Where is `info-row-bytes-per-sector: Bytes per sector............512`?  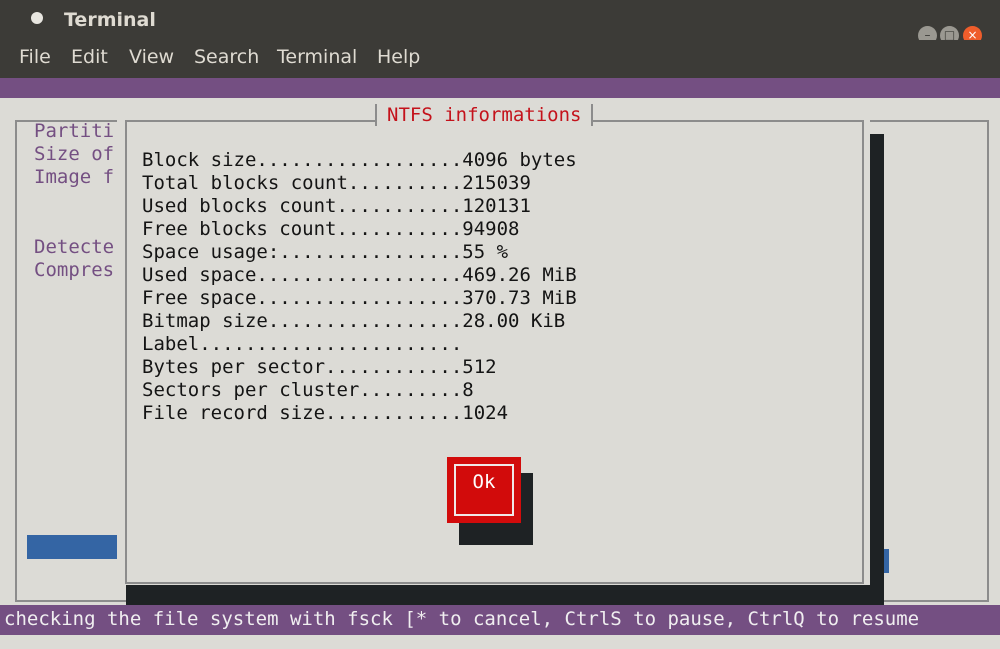
info-row-bytes-per-sector: Bytes per sector............512 is located at coordinates (319, 367).